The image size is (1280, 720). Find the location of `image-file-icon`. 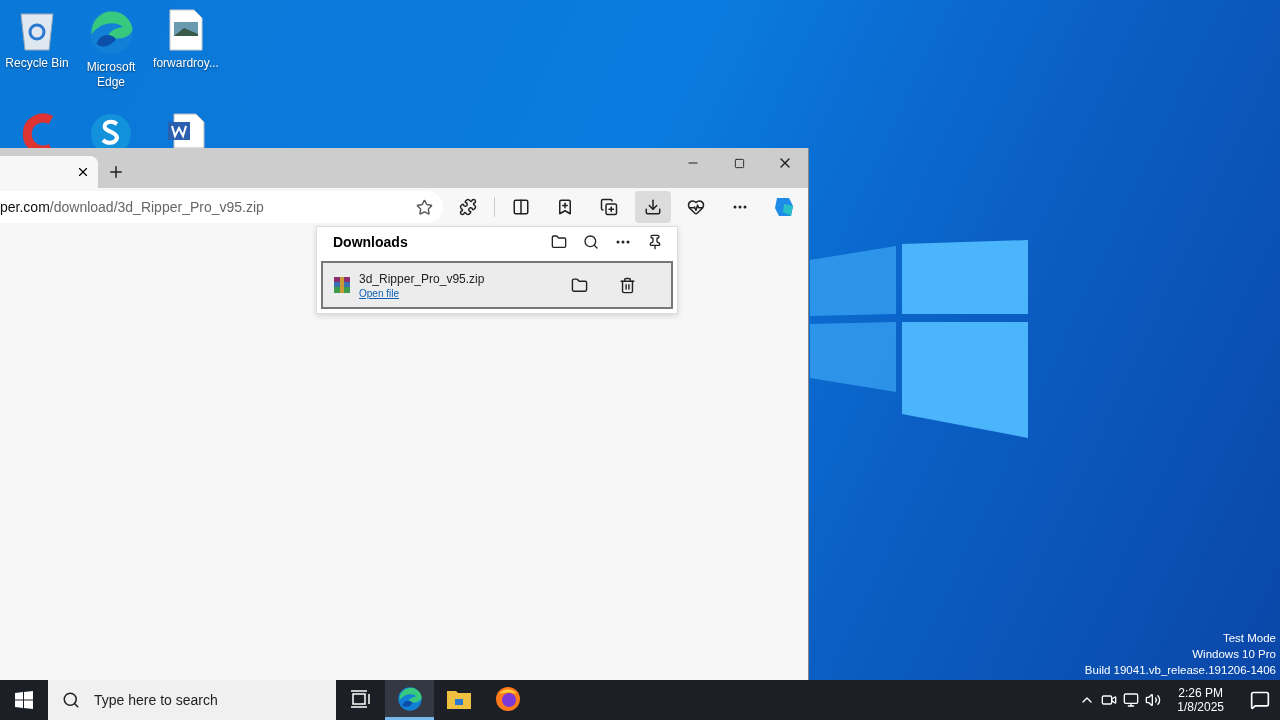

image-file-icon is located at coordinates (186, 30).